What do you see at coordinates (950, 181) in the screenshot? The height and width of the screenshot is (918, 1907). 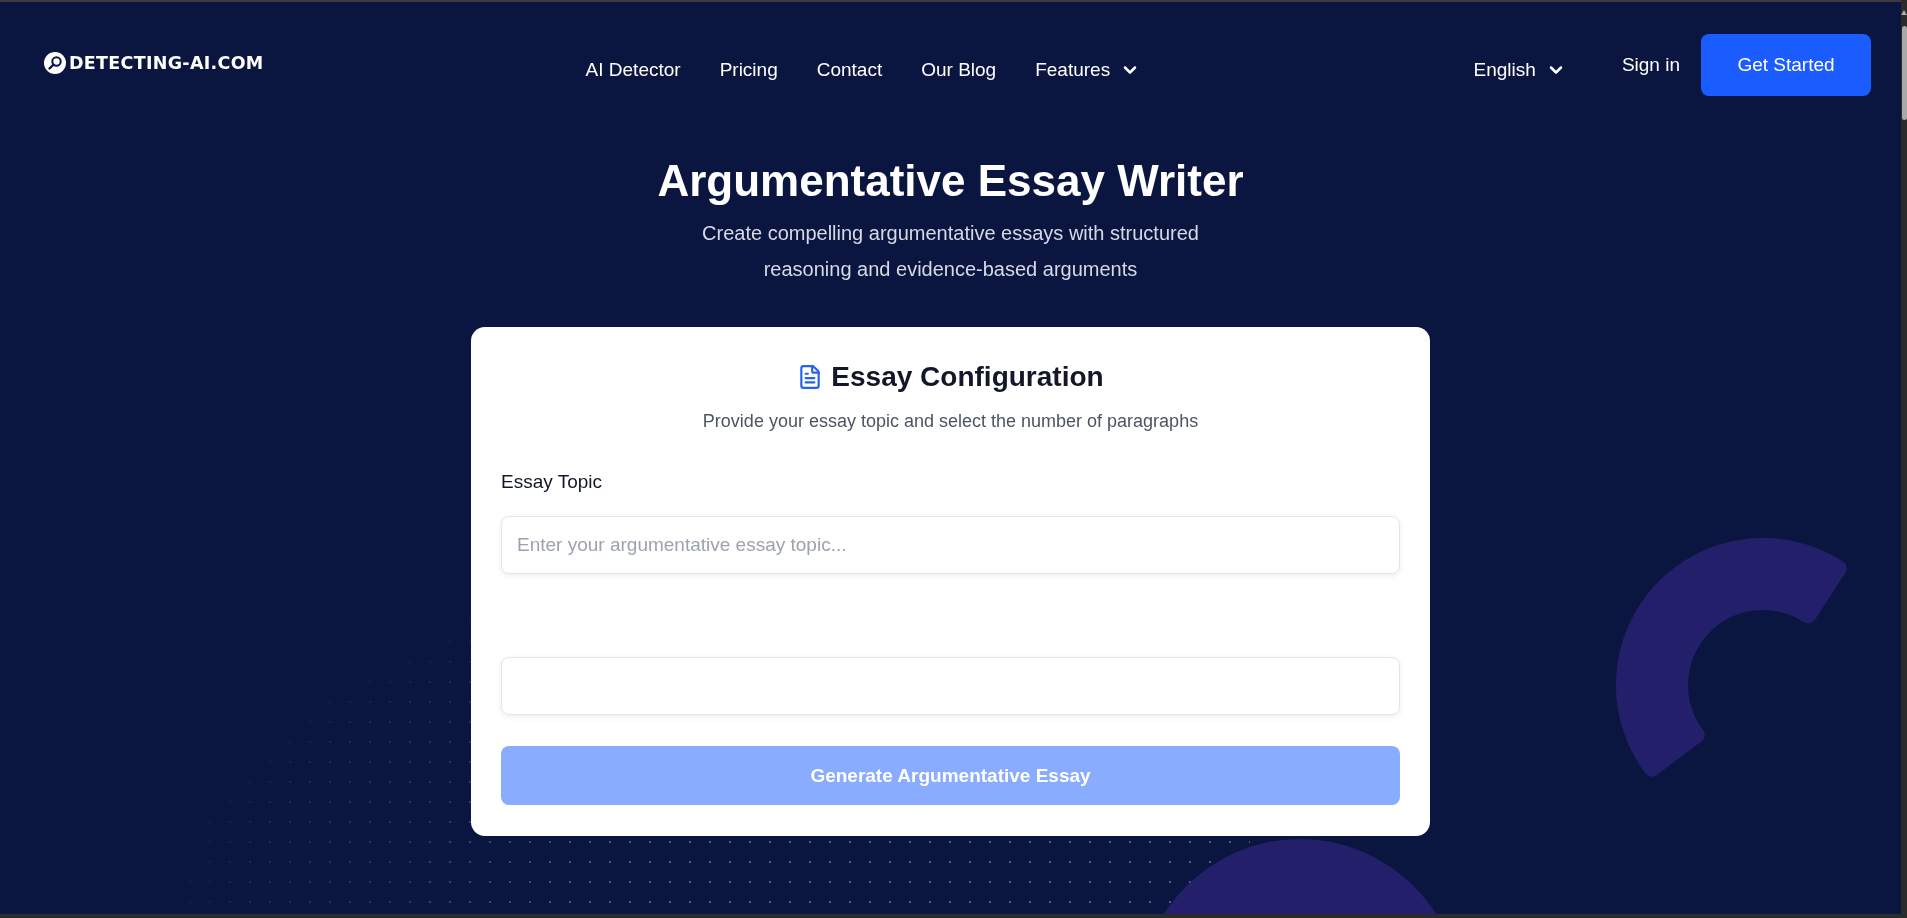 I see `page-title: Argumentative Essay Writer` at bounding box center [950, 181].